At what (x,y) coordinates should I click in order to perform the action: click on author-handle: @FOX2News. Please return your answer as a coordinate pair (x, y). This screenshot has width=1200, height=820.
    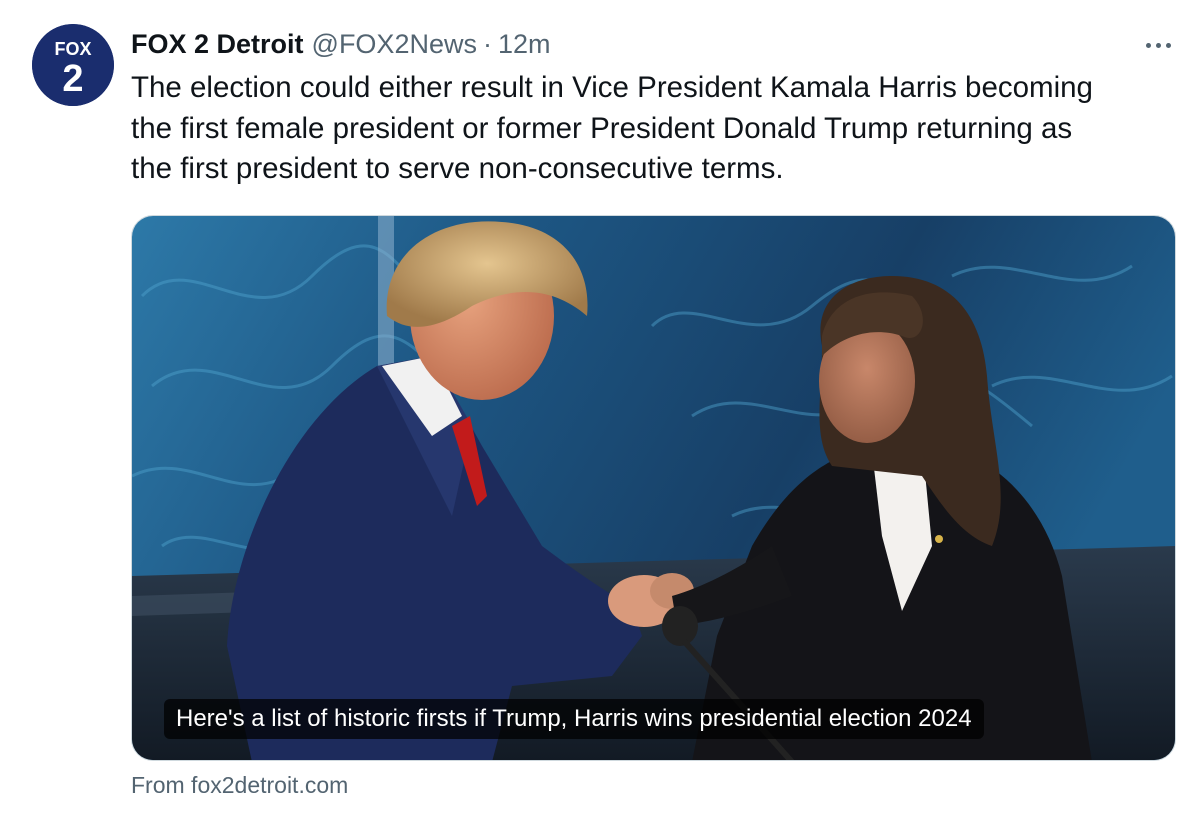
    Looking at the image, I should click on (394, 44).